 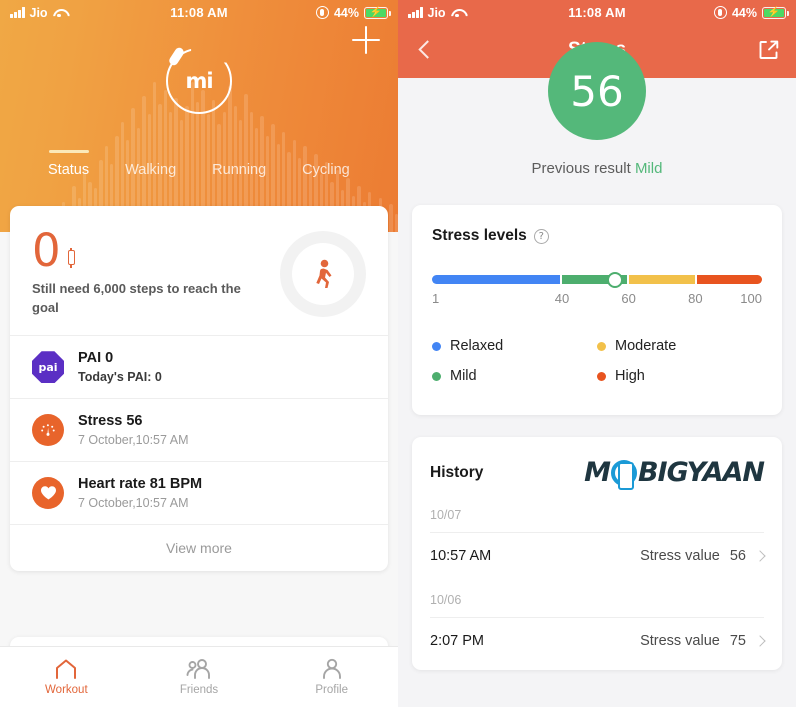 What do you see at coordinates (150, 164) in the screenshot?
I see `tab-walking: Walking` at bounding box center [150, 164].